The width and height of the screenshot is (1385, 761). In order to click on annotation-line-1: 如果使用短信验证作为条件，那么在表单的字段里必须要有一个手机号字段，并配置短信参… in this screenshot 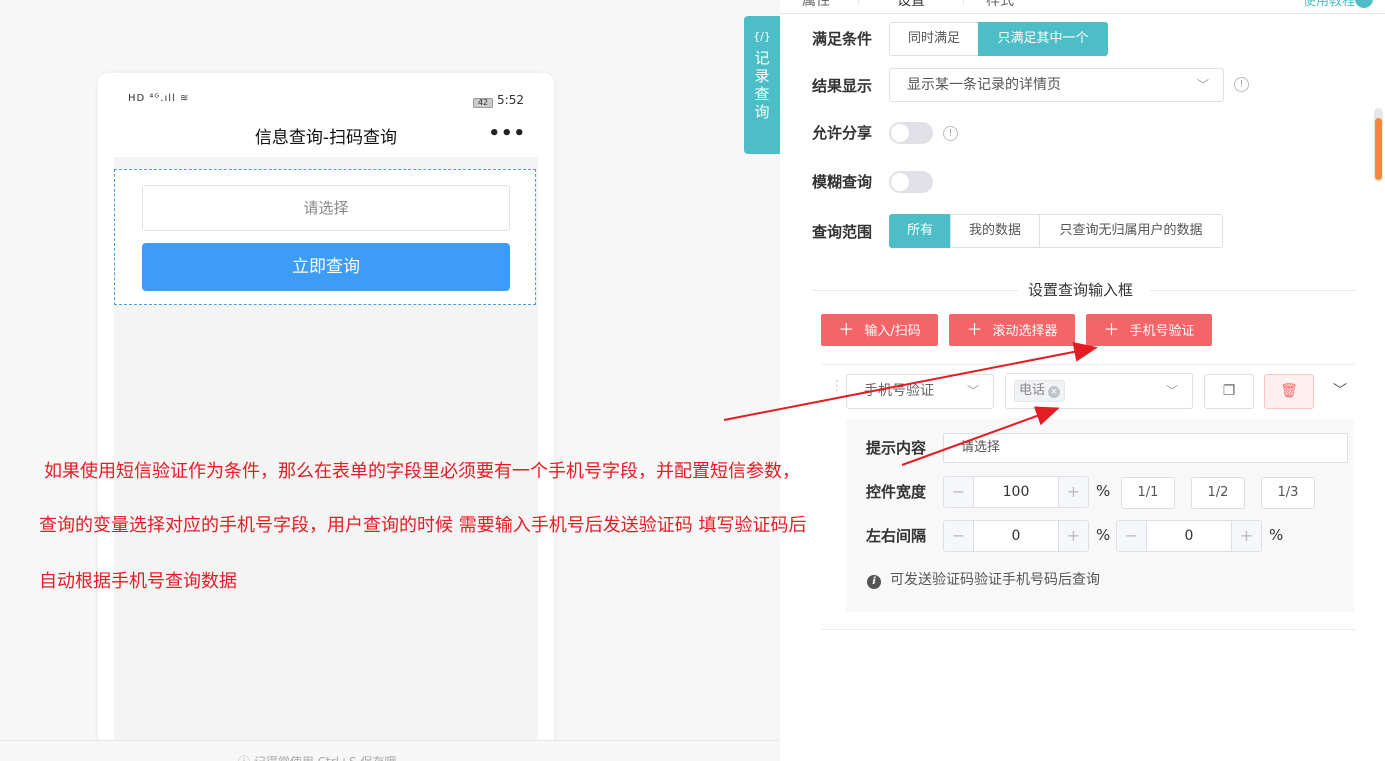, I will do `click(422, 471)`.